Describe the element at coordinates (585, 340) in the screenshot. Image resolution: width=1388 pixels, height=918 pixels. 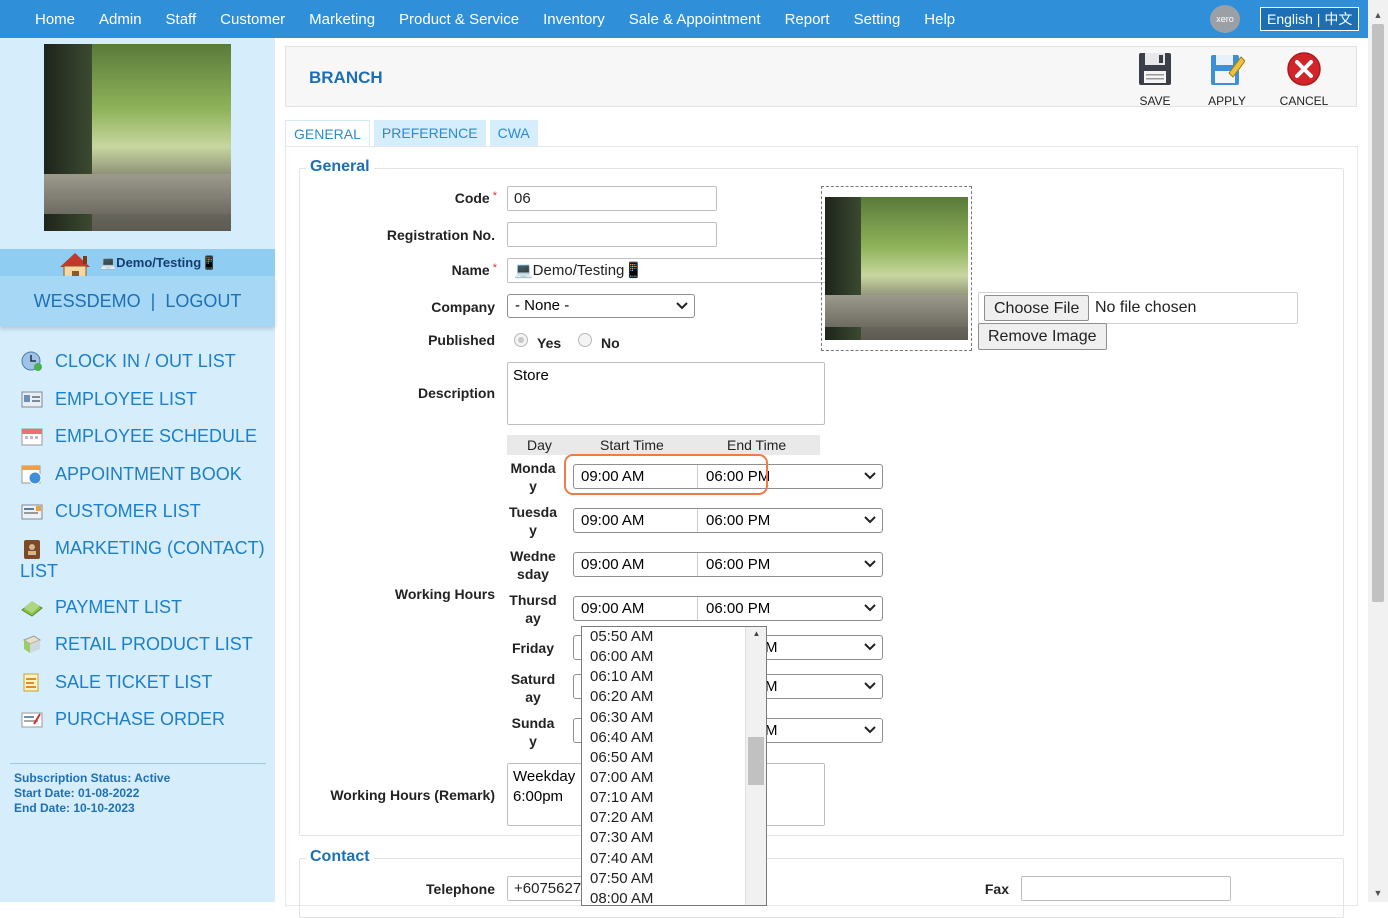
I see `published-no-radio` at that location.